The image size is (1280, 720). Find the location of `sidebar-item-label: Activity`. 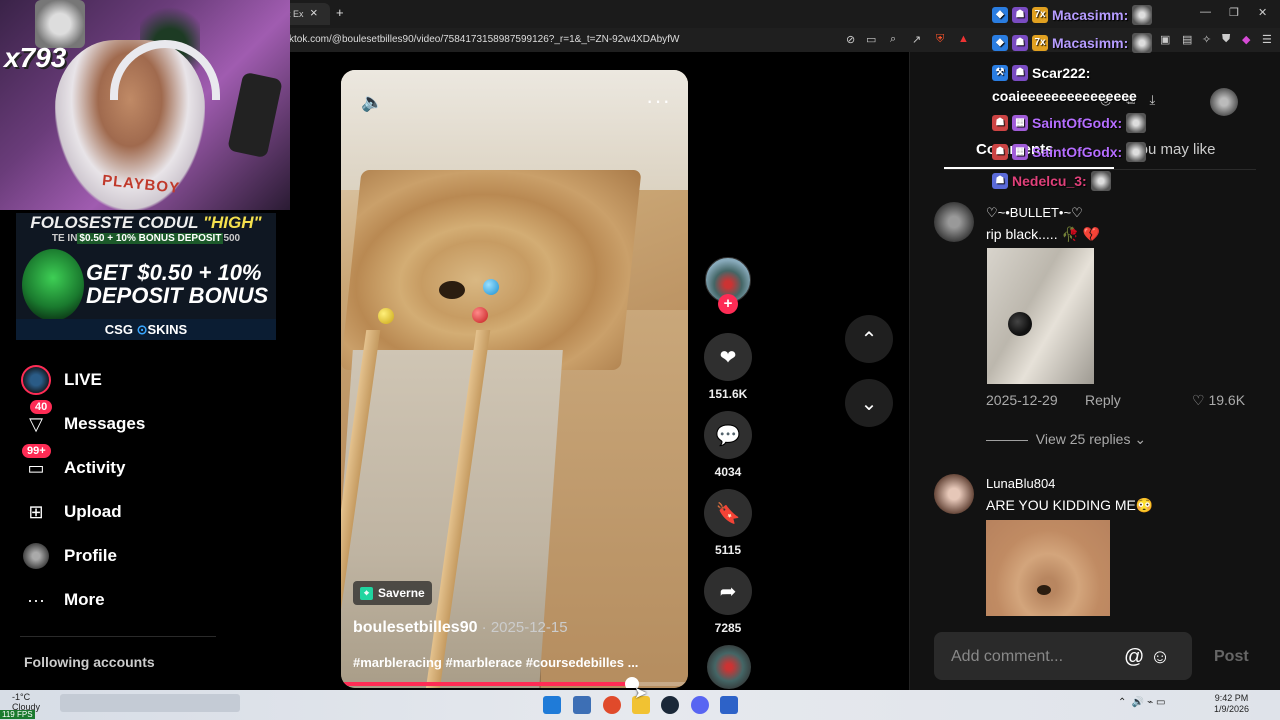

sidebar-item-label: Activity is located at coordinates (95, 467).